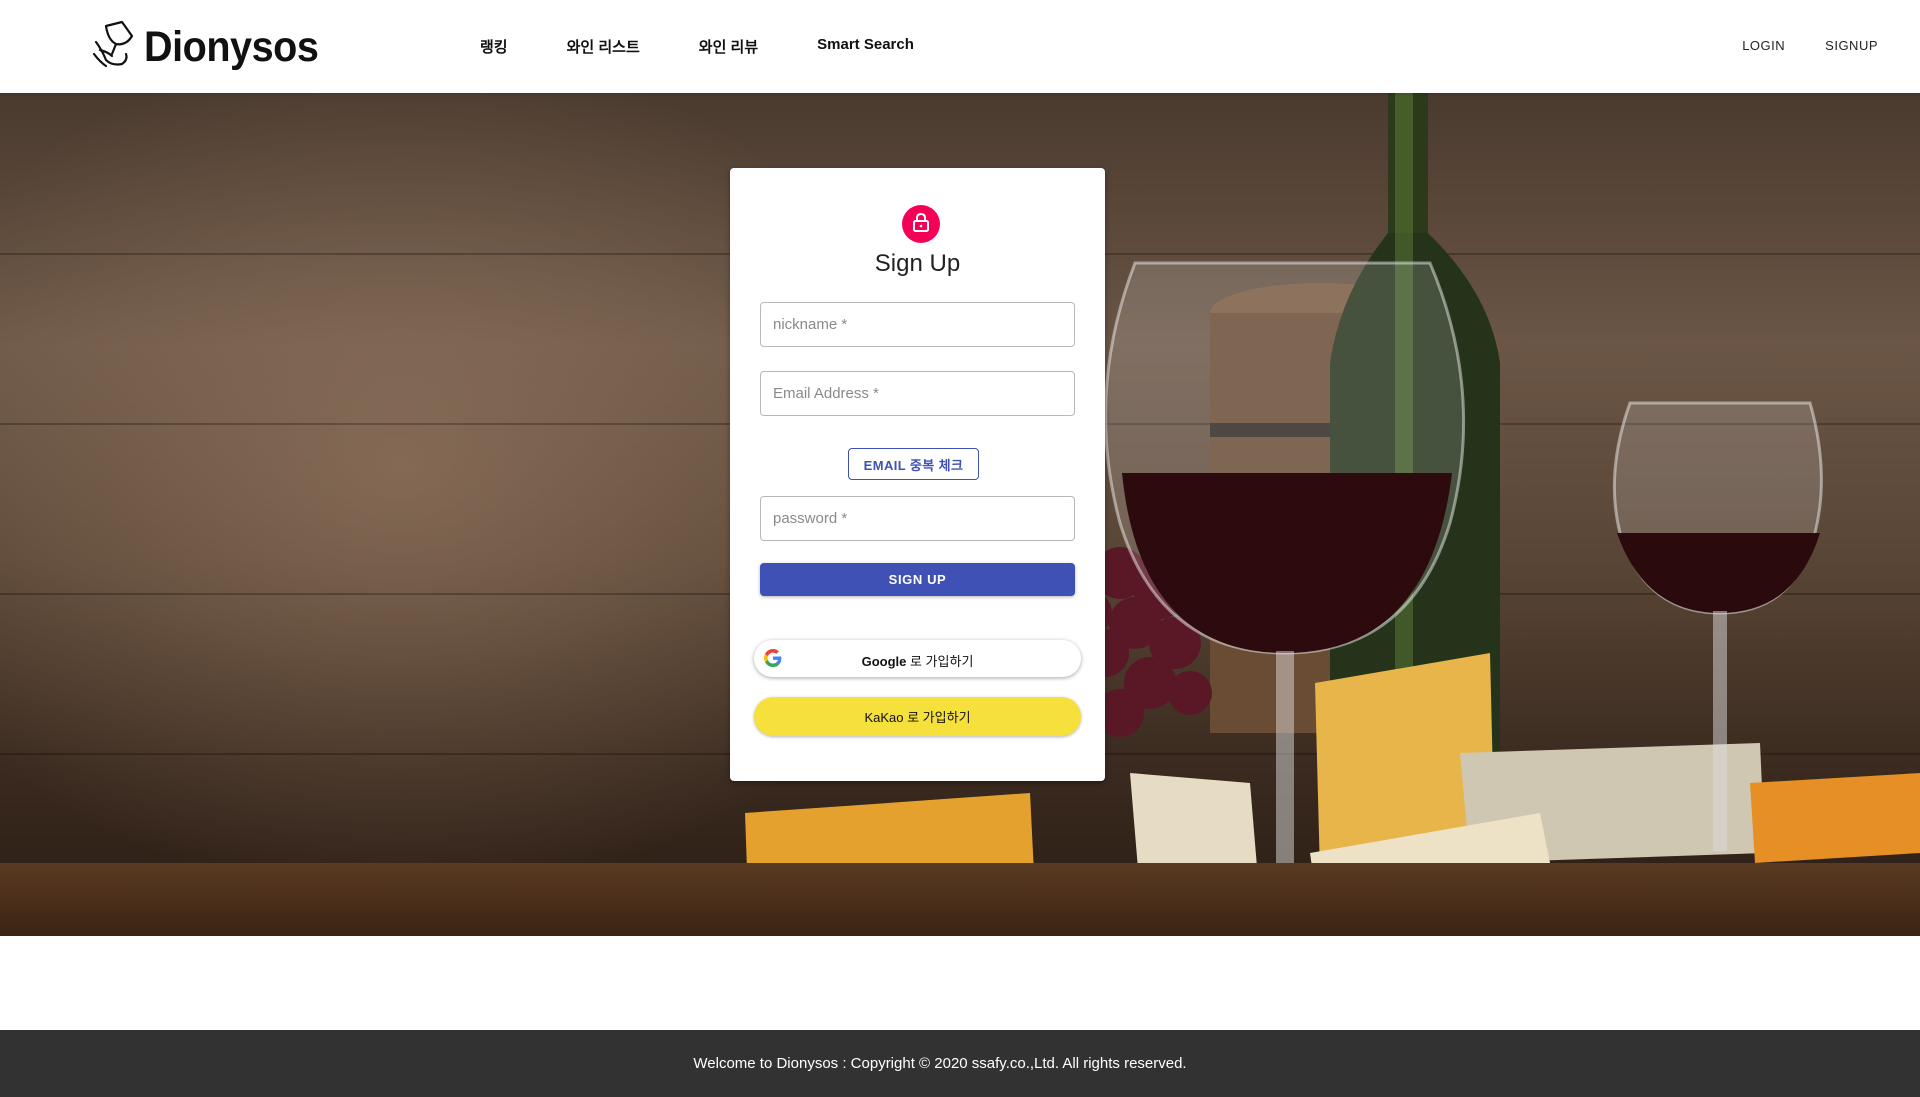 This screenshot has width=1920, height=1097. I want to click on google-signup-button: Google 로 가입하기, so click(917, 658).